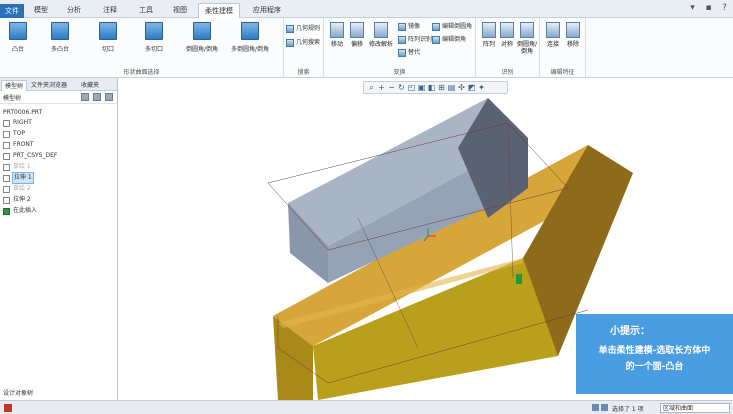 The width and height of the screenshot is (733, 414). I want to click on drag-handle, so click(519, 279).